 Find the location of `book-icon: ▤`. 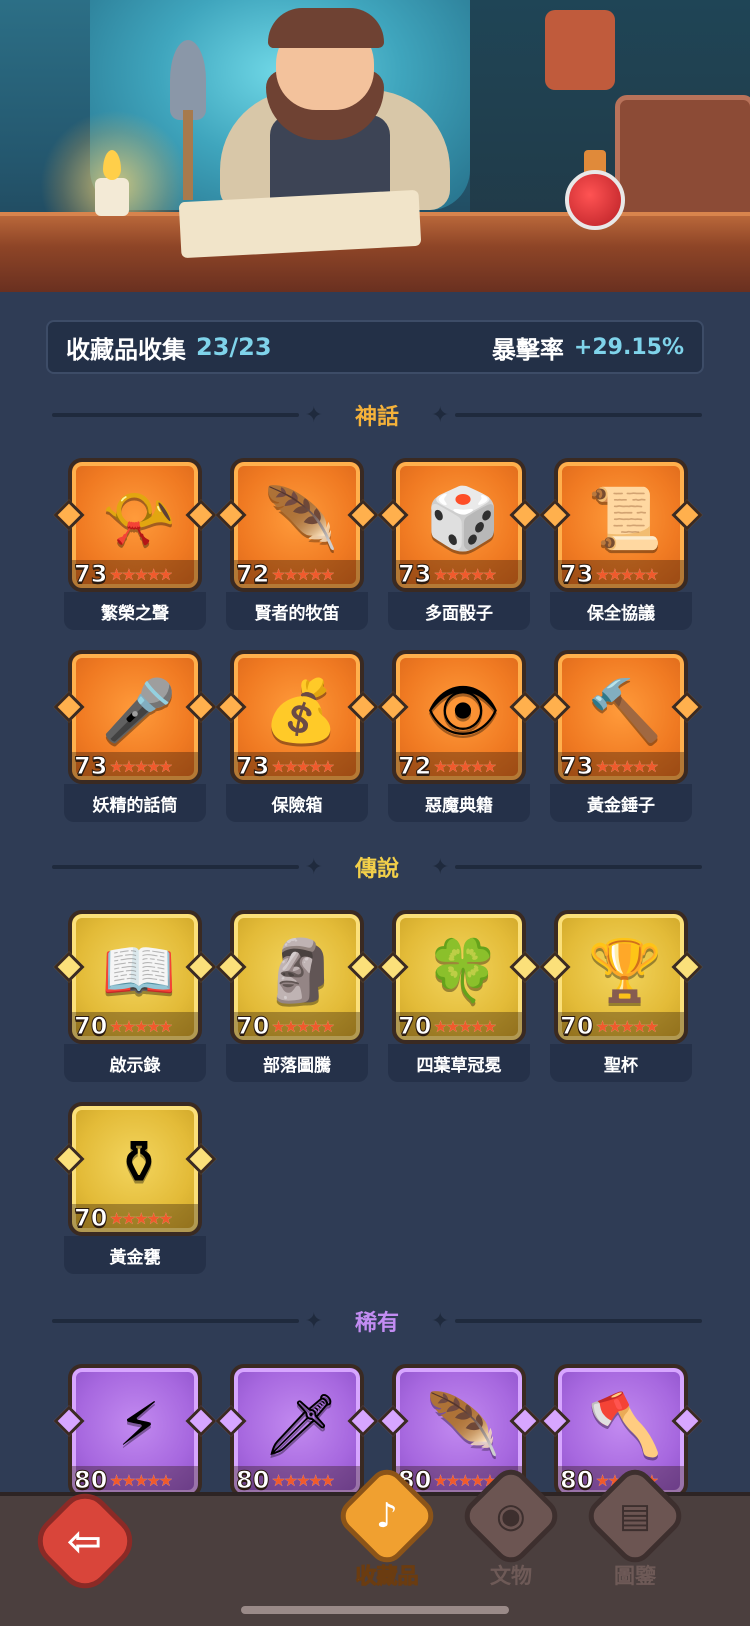

book-icon: ▤ is located at coordinates (635, 1516).